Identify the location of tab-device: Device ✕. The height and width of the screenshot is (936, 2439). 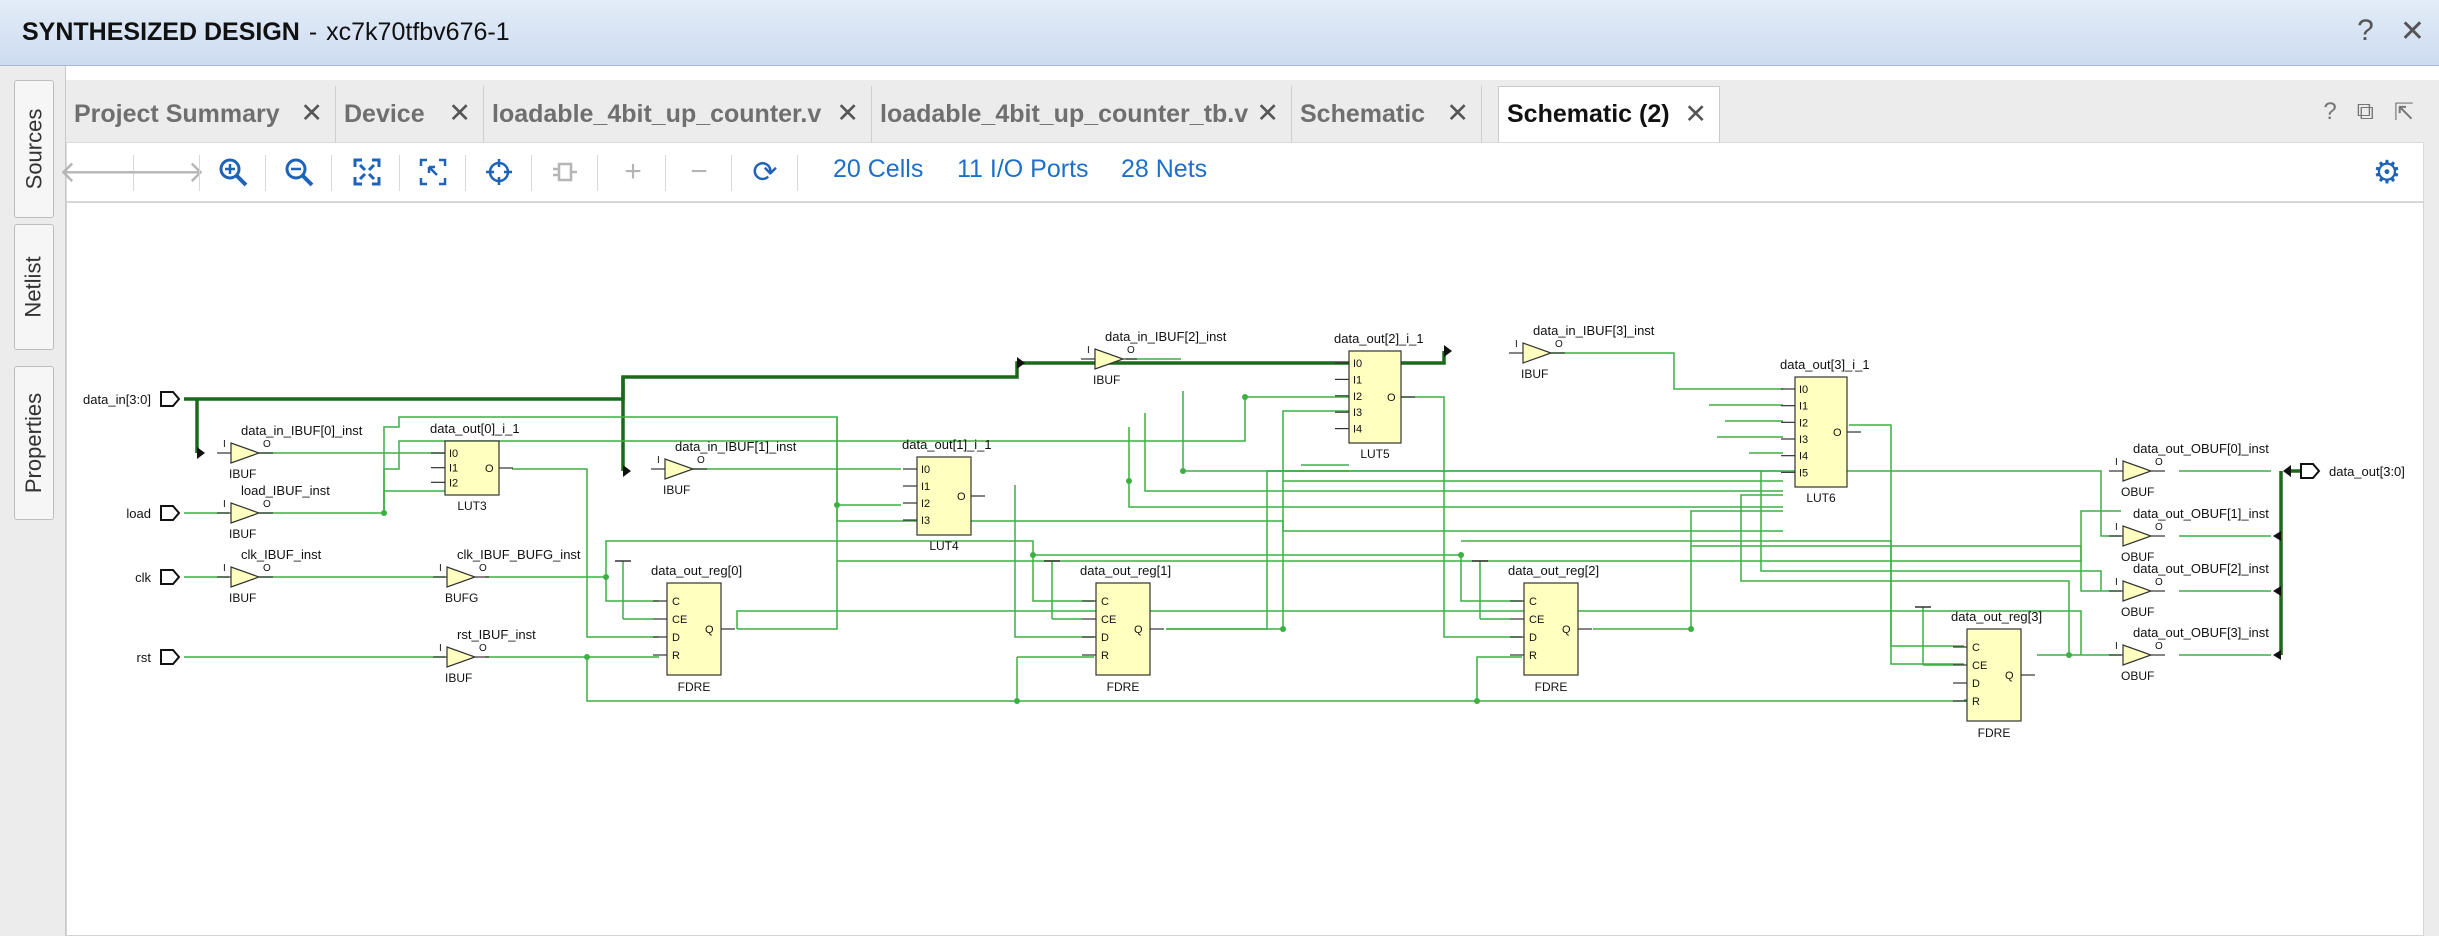
(410, 114).